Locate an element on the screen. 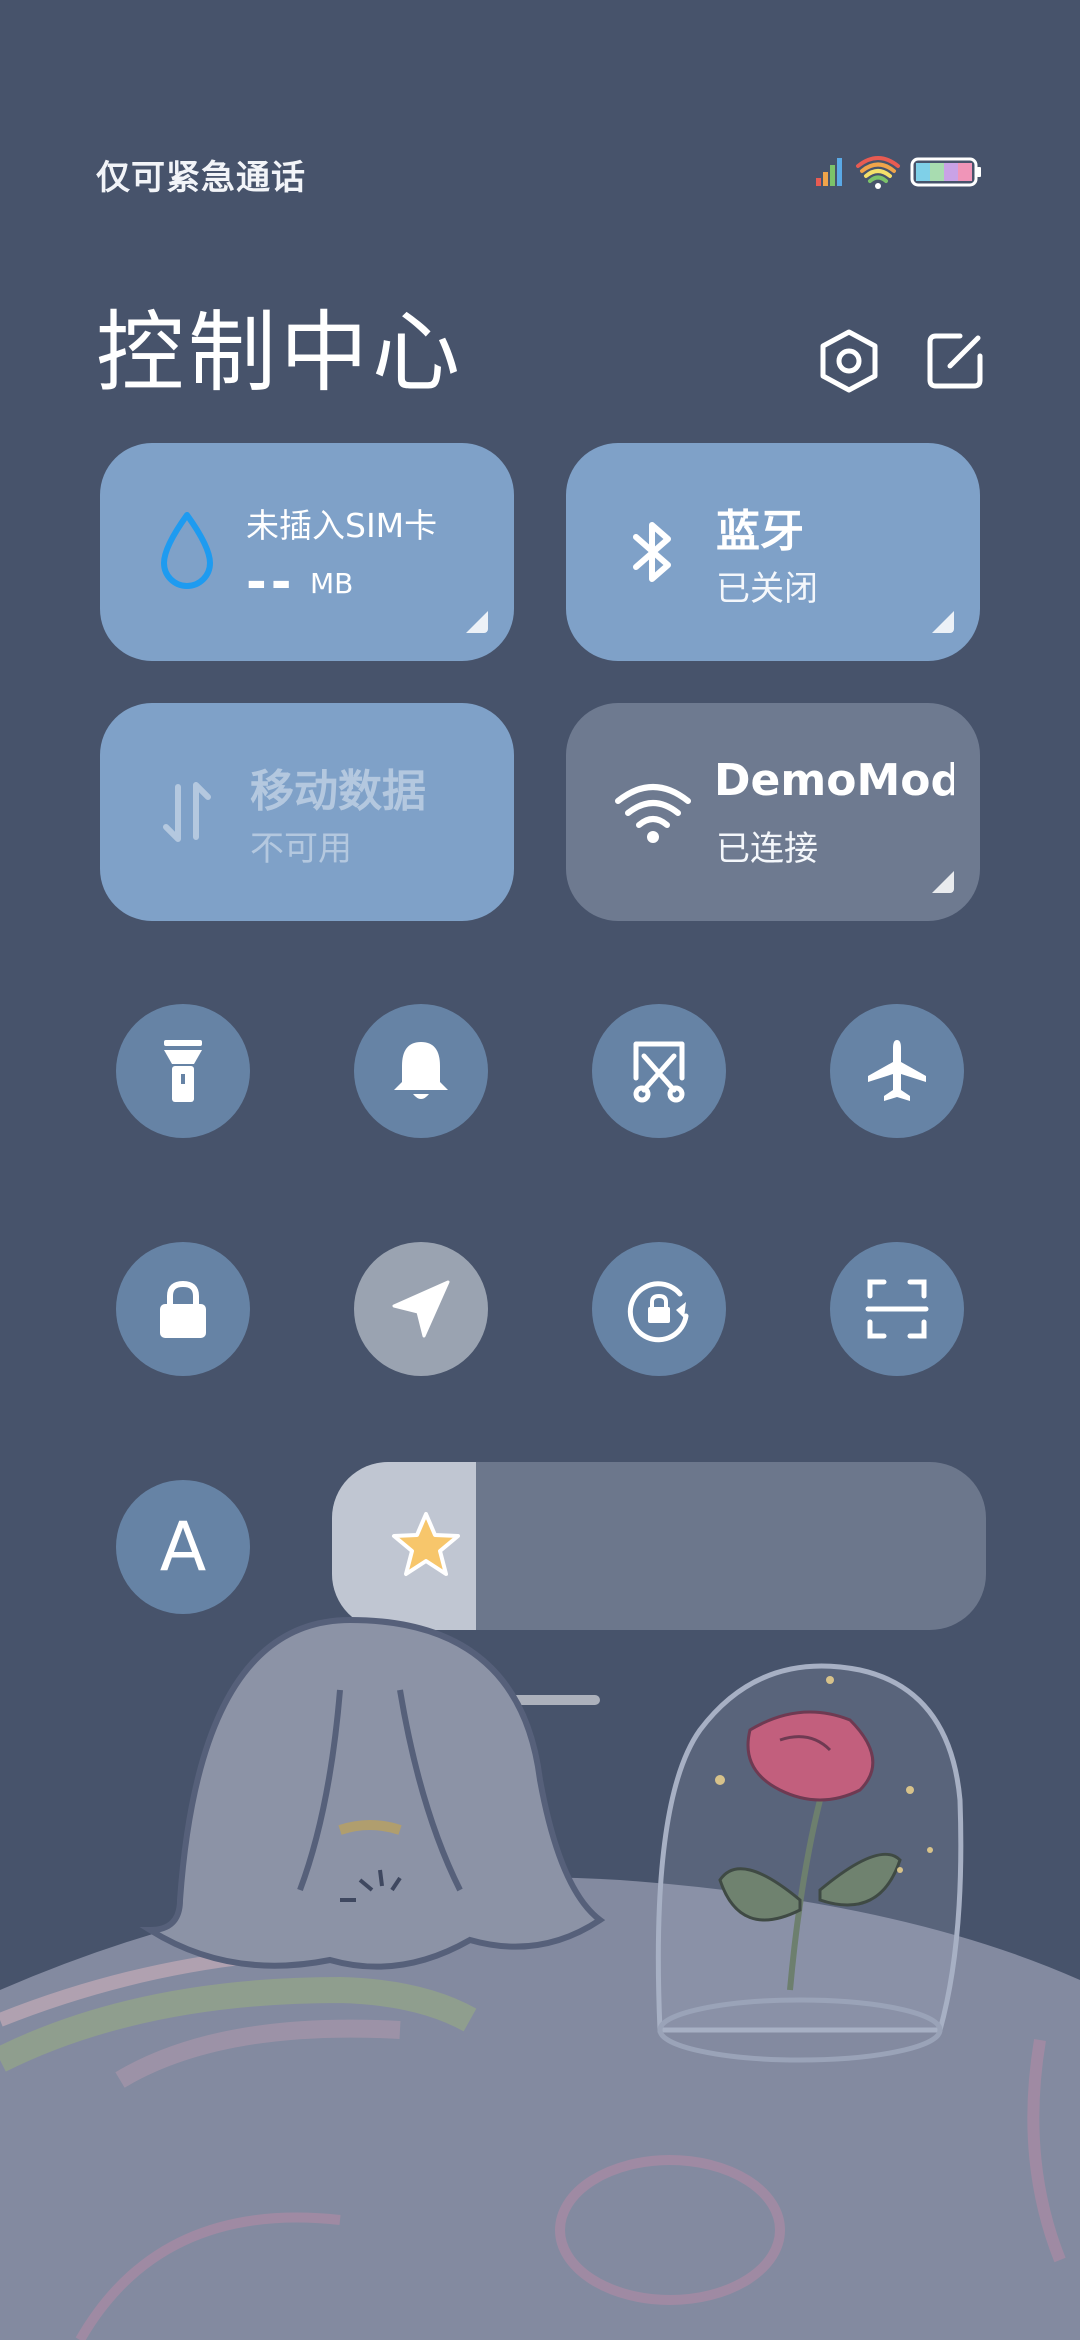 The height and width of the screenshot is (2340, 1080). mobile-data-status: 不可用 is located at coordinates (301, 849).